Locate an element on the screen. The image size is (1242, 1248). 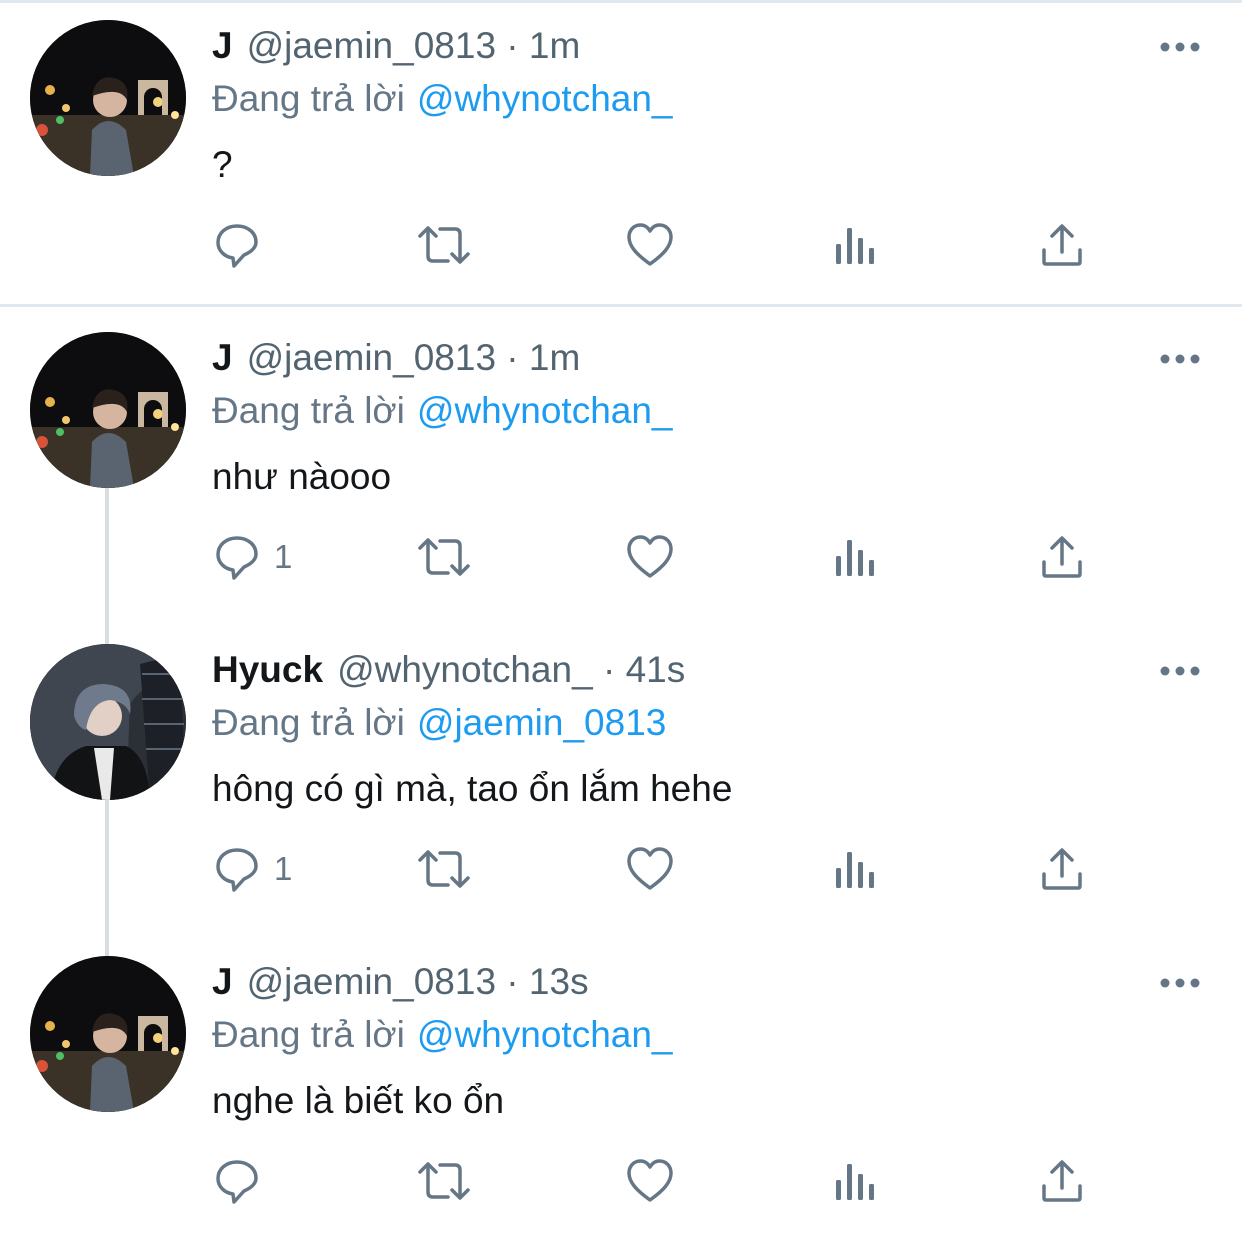
user-handle: @whynotchan_ is located at coordinates (465, 669).